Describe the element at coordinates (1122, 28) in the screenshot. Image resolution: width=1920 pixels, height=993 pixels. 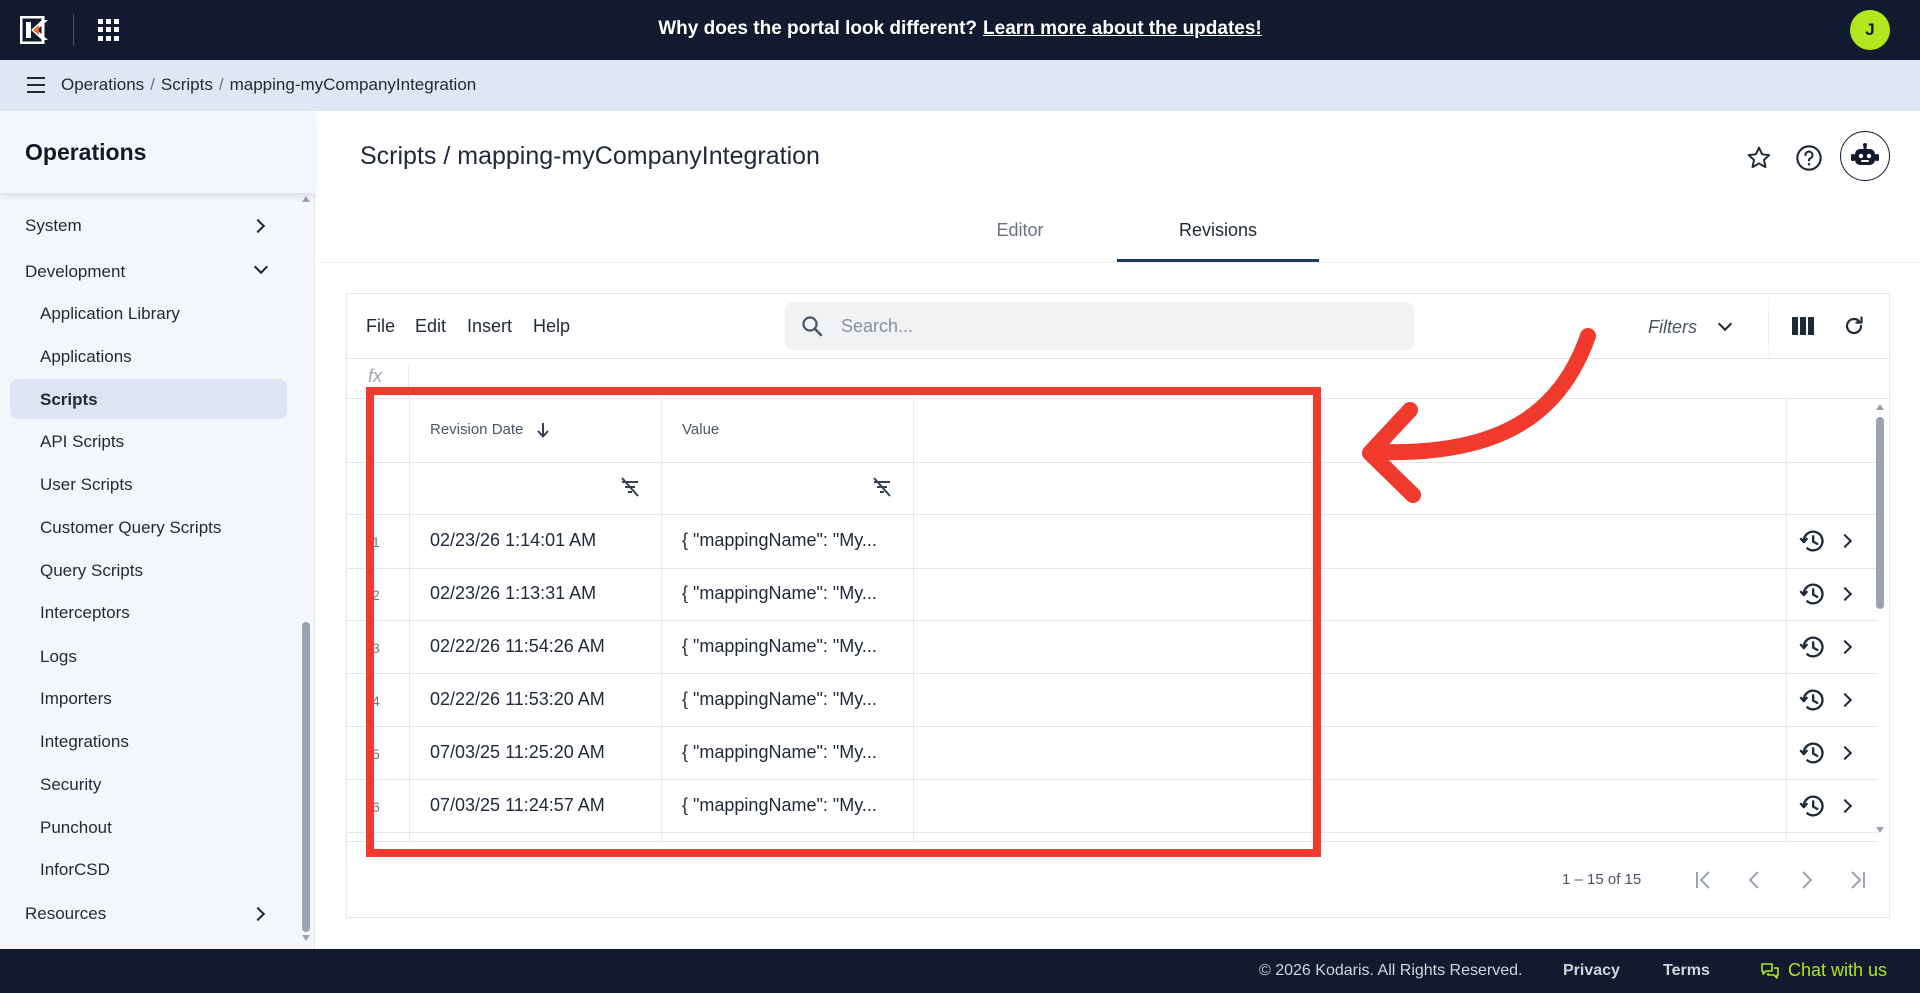
I see `announcement-link: Learn more about the updates!` at that location.